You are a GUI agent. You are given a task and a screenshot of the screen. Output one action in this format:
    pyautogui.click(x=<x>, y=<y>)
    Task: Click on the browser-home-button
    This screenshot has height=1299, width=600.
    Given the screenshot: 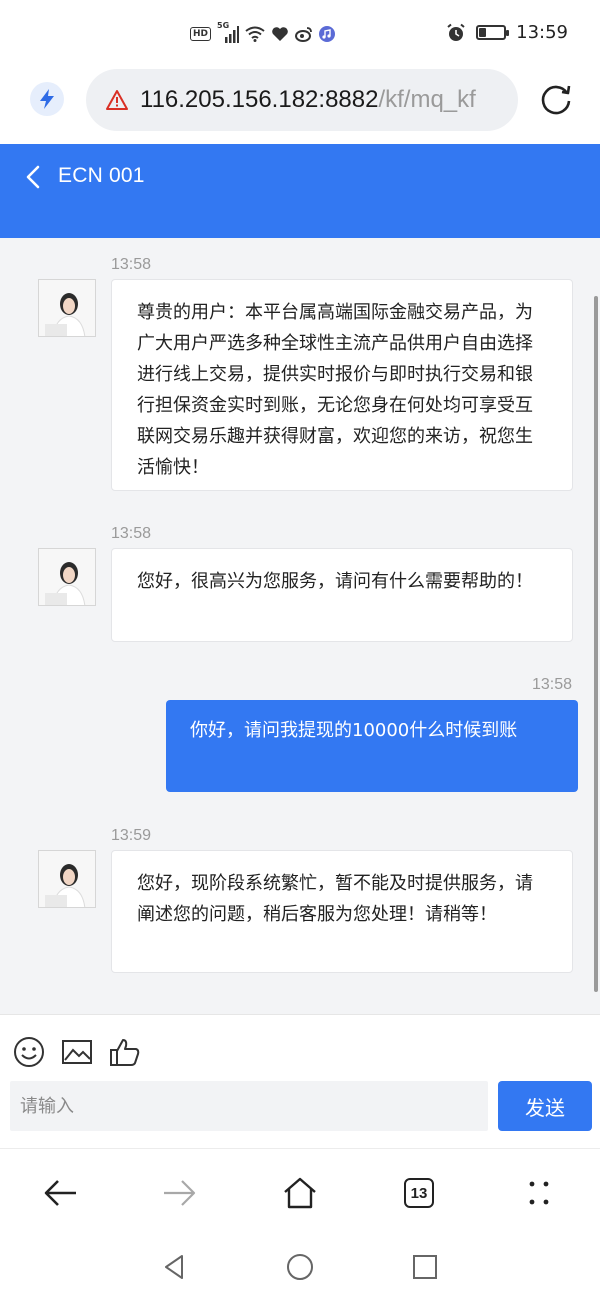 What is the action you would take?
    pyautogui.click(x=300, y=1193)
    